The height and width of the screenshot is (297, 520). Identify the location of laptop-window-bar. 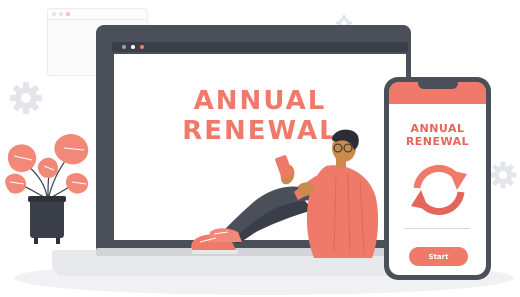
(260, 47).